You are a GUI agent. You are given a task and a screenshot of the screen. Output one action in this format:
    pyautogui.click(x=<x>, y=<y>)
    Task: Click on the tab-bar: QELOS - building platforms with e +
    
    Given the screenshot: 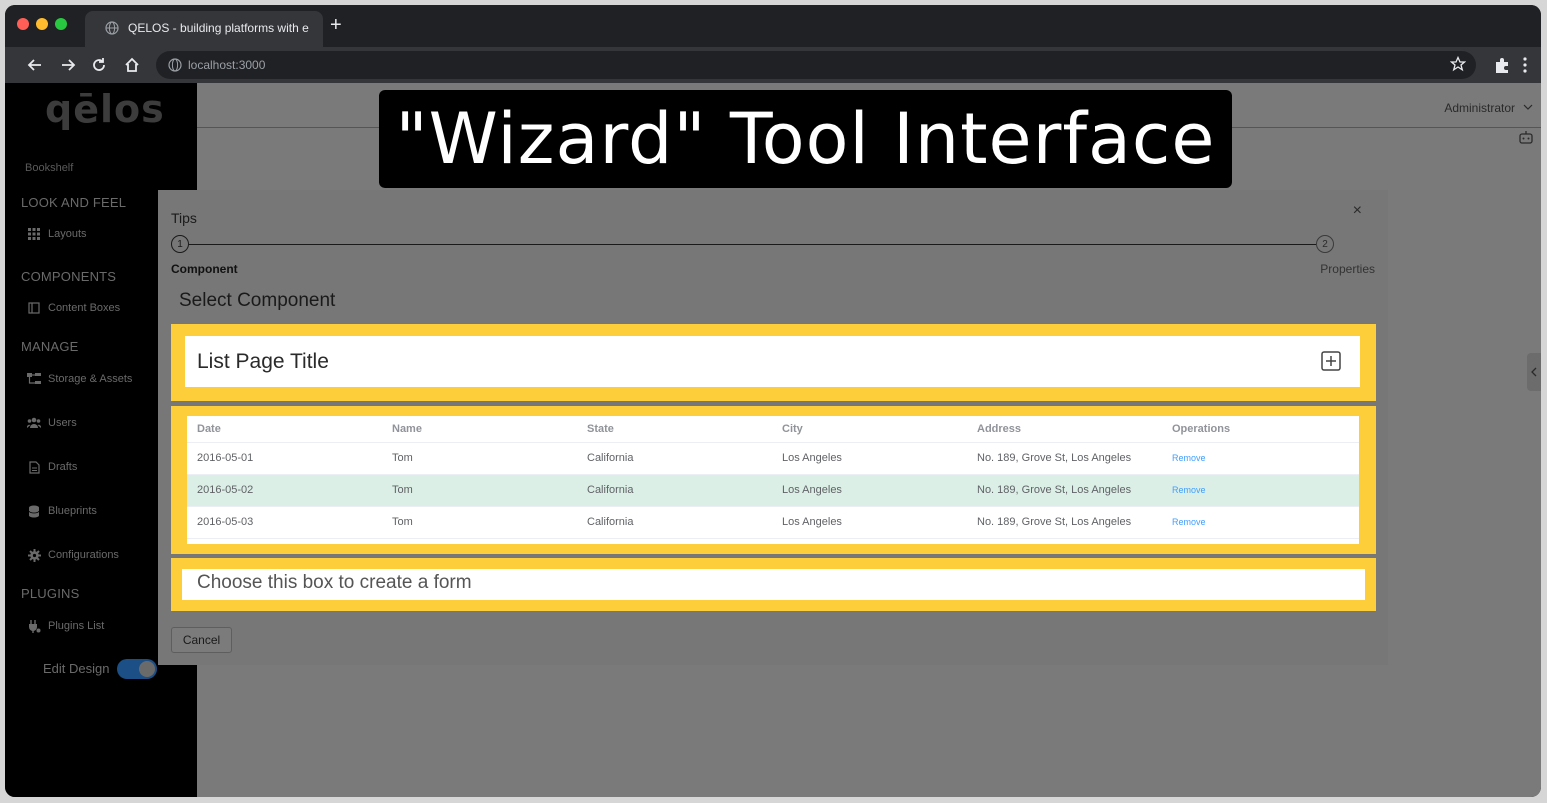 What is the action you would take?
    pyautogui.click(x=773, y=26)
    